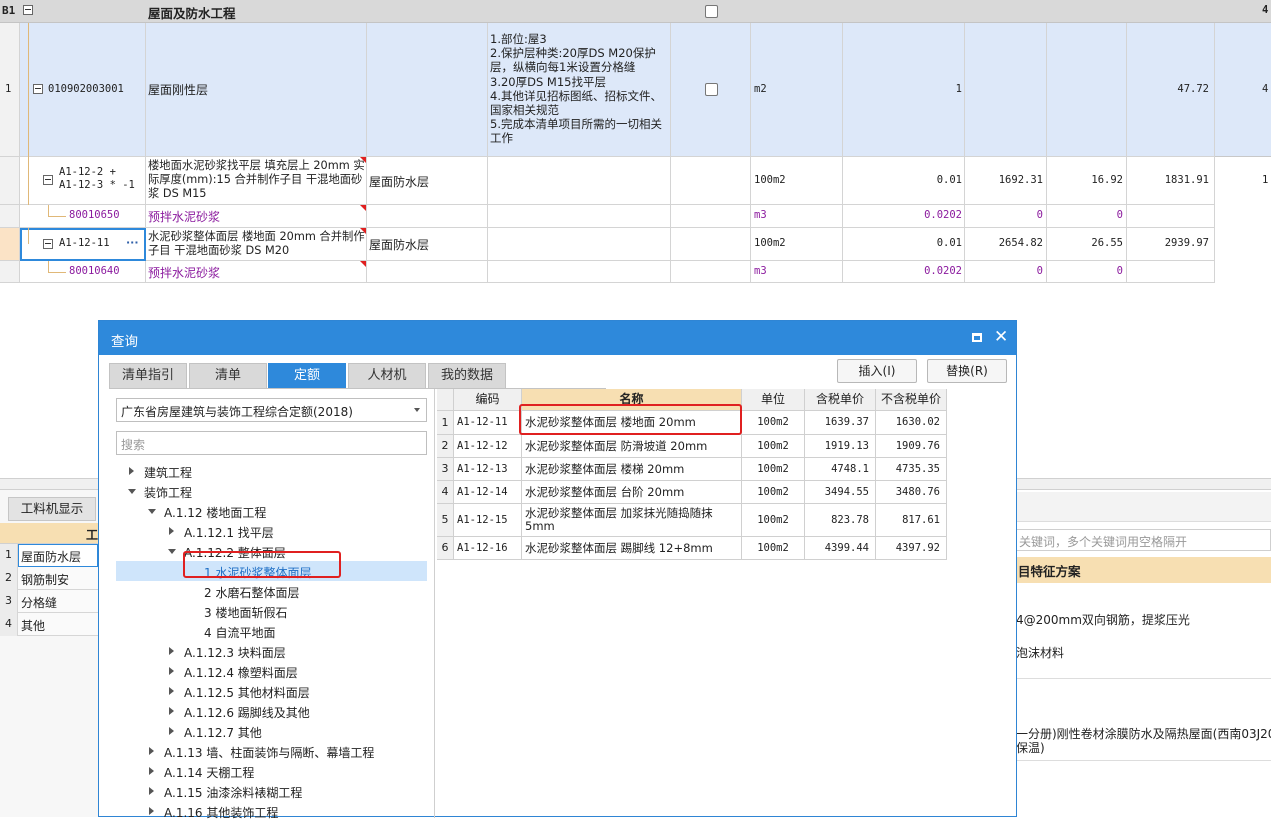  What do you see at coordinates (488, 423) in the screenshot?
I see `grid-cell-code: A1-12-11` at bounding box center [488, 423].